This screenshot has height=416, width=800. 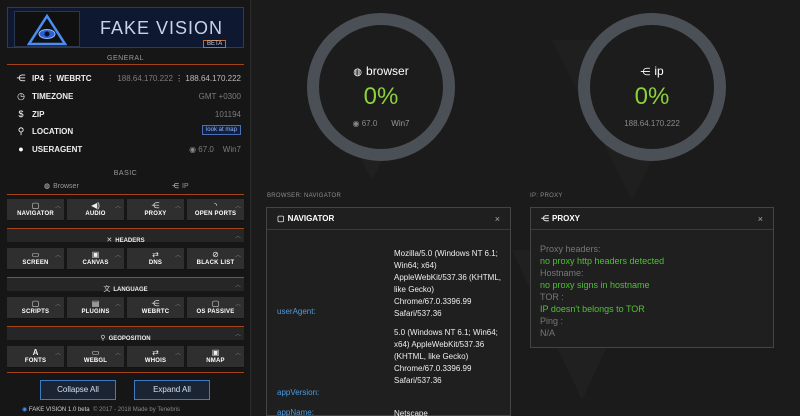 I want to click on browser-caption: BROWSER: NAVIGATOR, so click(x=304, y=196).